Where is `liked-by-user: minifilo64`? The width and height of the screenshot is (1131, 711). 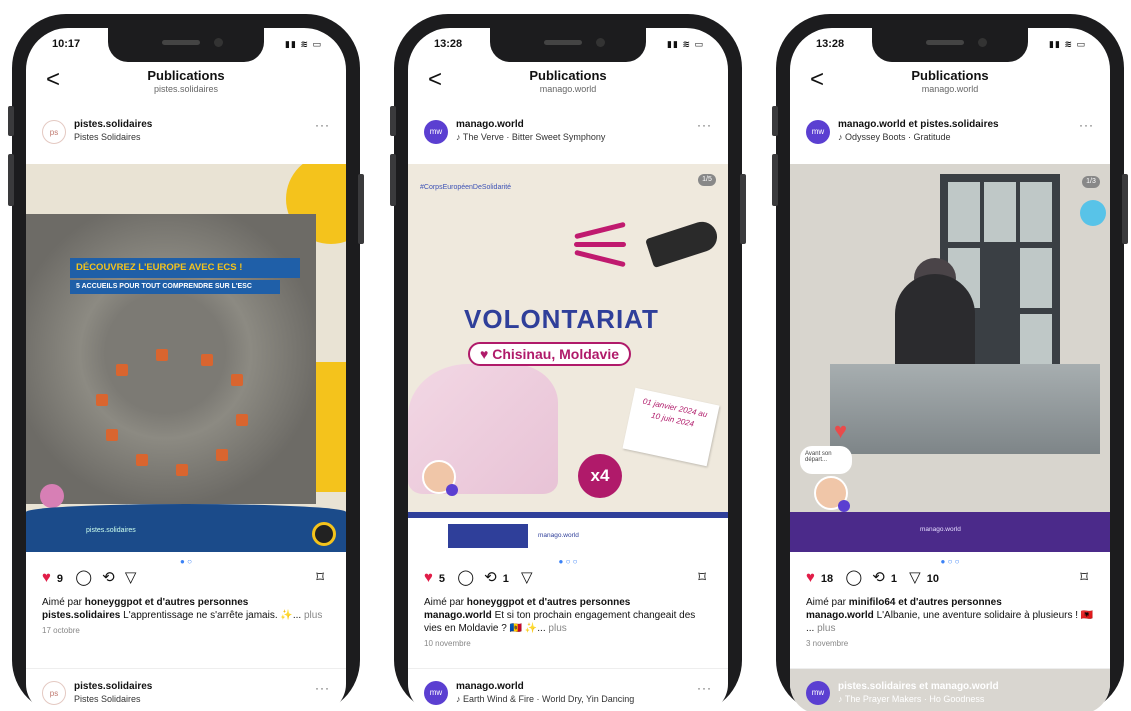 liked-by-user: minifilo64 is located at coordinates (872, 602).